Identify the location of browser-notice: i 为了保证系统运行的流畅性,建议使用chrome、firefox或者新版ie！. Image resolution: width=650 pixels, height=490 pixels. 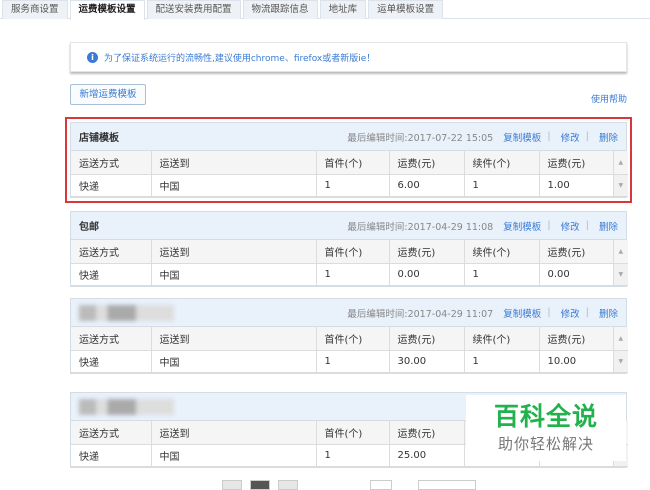
(348, 57).